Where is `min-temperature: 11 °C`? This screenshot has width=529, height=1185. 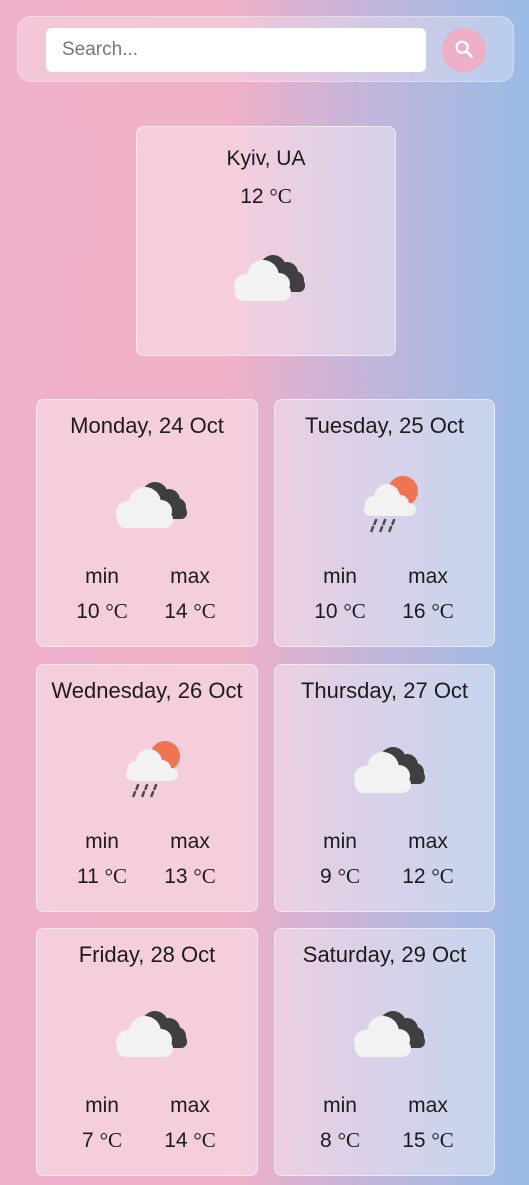 min-temperature: 11 °C is located at coordinates (102, 876).